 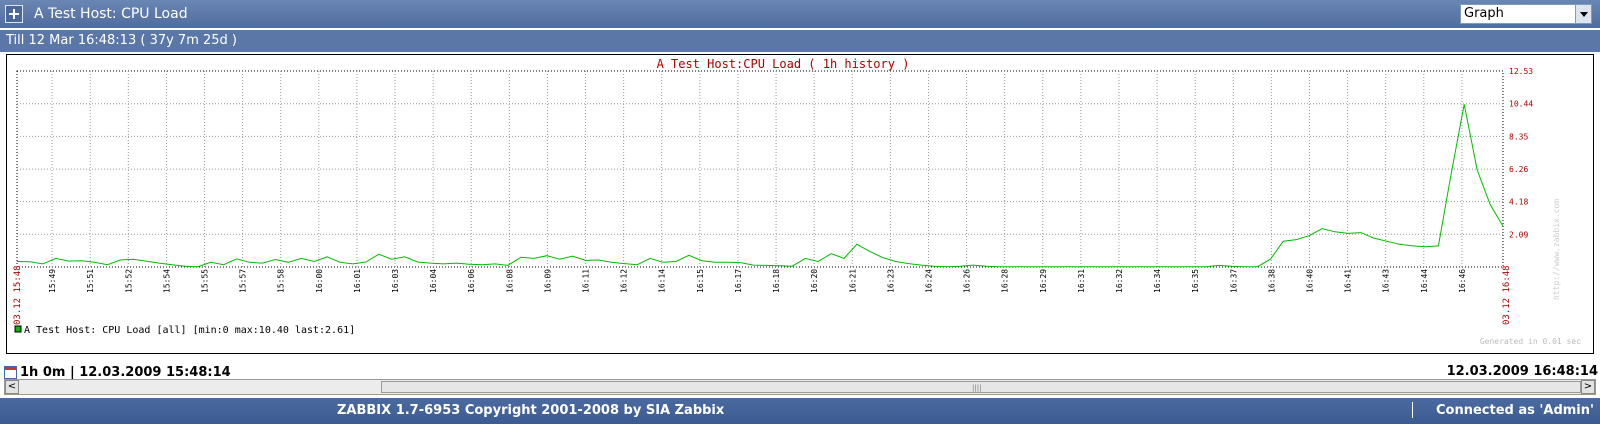 What do you see at coordinates (14, 14) in the screenshot?
I see `expand-button` at bounding box center [14, 14].